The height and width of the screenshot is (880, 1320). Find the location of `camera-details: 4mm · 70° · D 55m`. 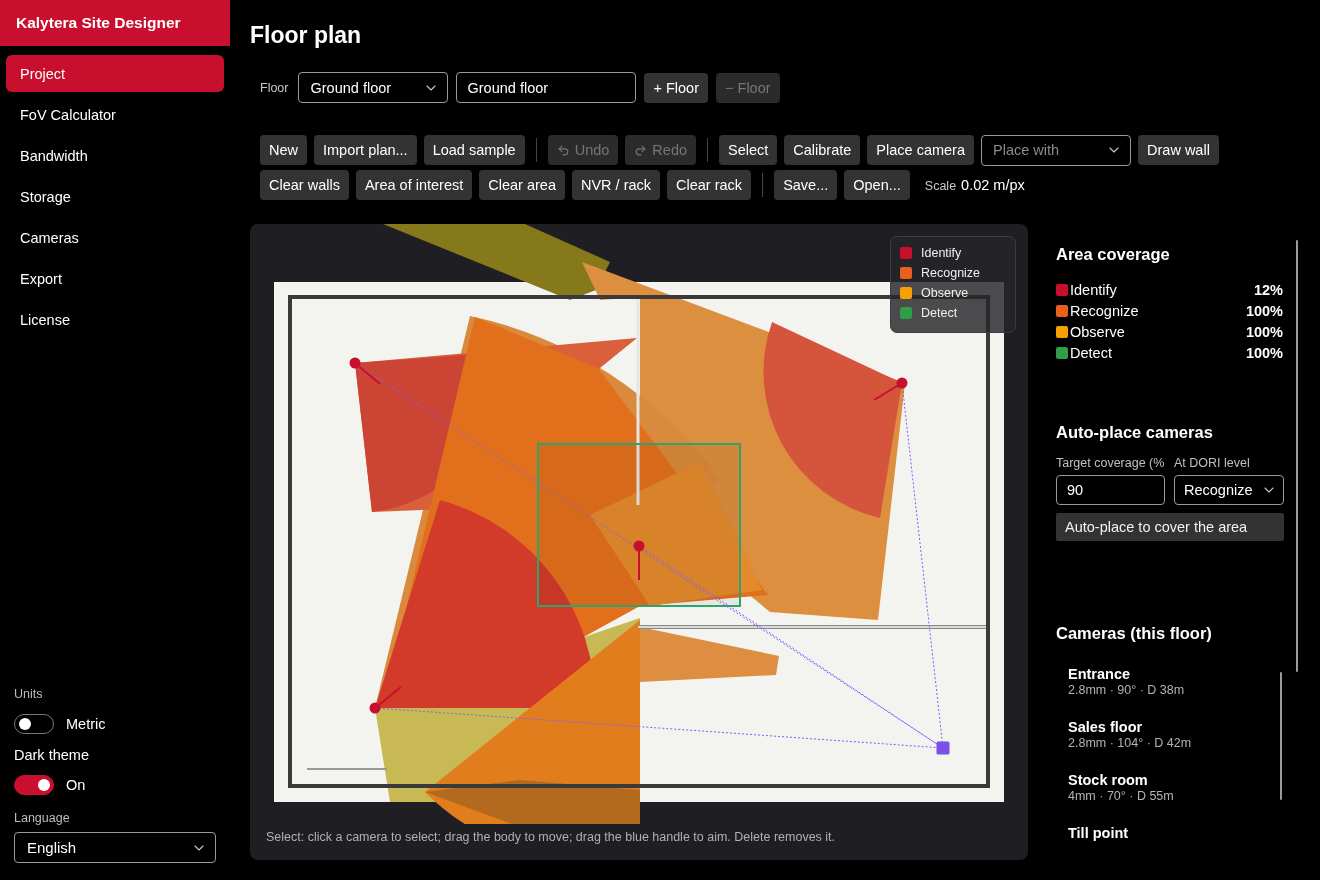

camera-details: 4mm · 70° · D 55m is located at coordinates (1121, 796).